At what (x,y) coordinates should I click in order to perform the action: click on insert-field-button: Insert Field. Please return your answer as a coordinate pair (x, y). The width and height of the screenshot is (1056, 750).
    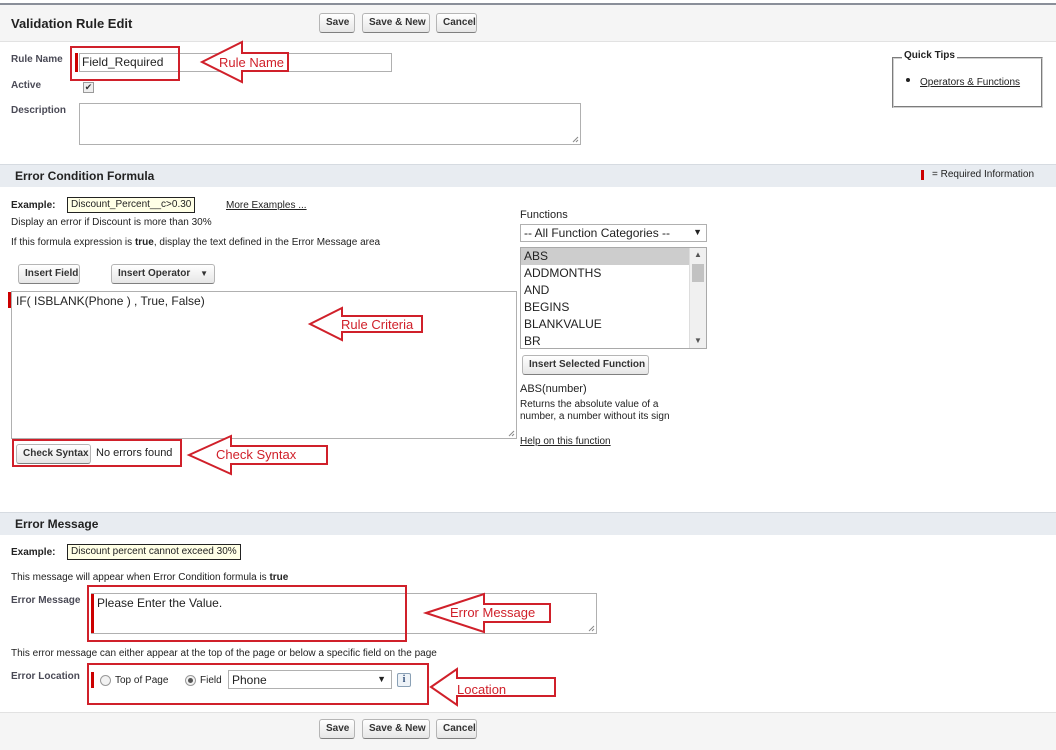
    Looking at the image, I should click on (49, 274).